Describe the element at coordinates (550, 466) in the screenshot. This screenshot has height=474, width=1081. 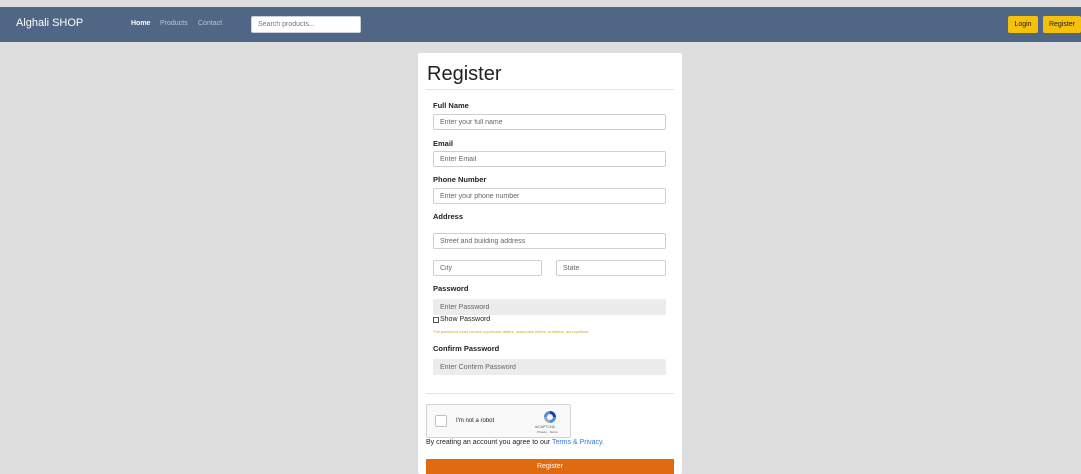
I see `register-submit-button: Register` at that location.